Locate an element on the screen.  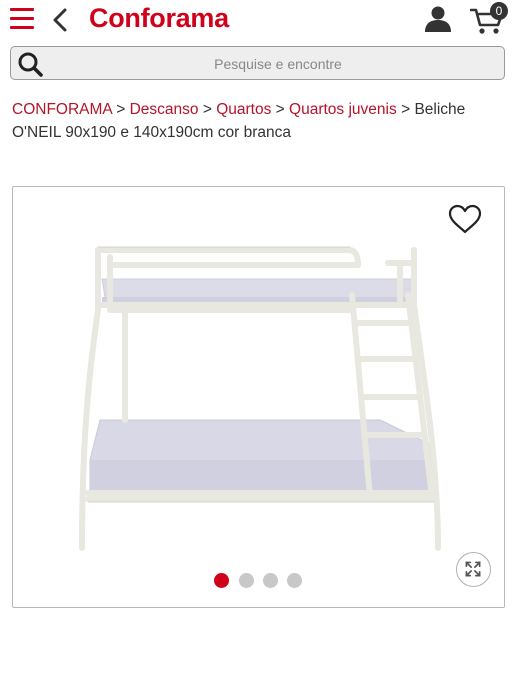
back-chevron-icon is located at coordinates (60, 20).